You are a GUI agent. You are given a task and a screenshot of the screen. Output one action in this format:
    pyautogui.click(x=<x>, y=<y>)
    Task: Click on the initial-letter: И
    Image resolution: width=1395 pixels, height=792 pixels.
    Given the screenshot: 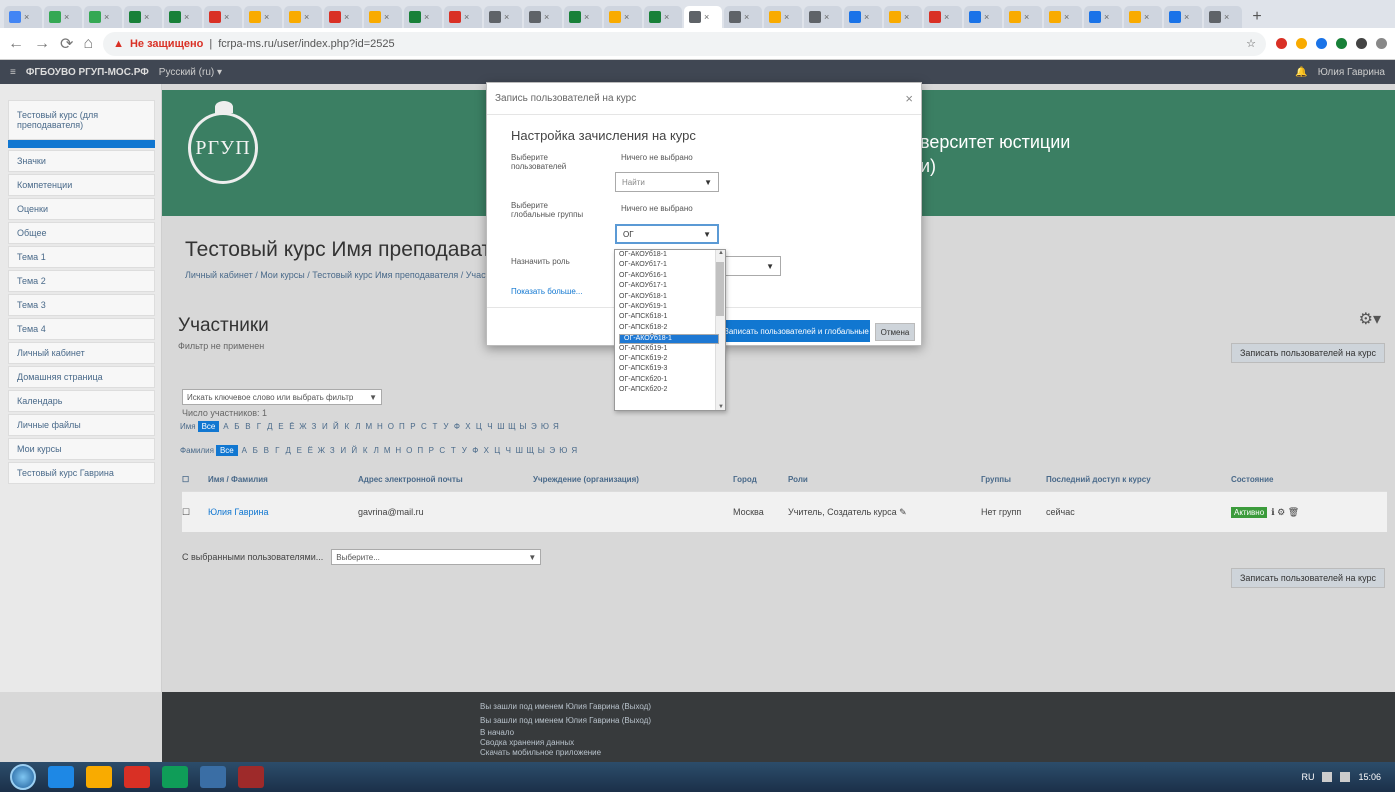 What is the action you would take?
    pyautogui.click(x=324, y=426)
    